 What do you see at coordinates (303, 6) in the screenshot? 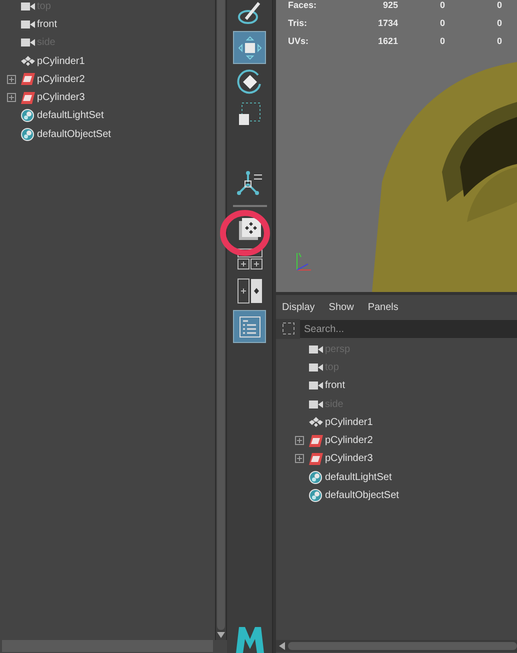
I see `stat-label: Faces:` at bounding box center [303, 6].